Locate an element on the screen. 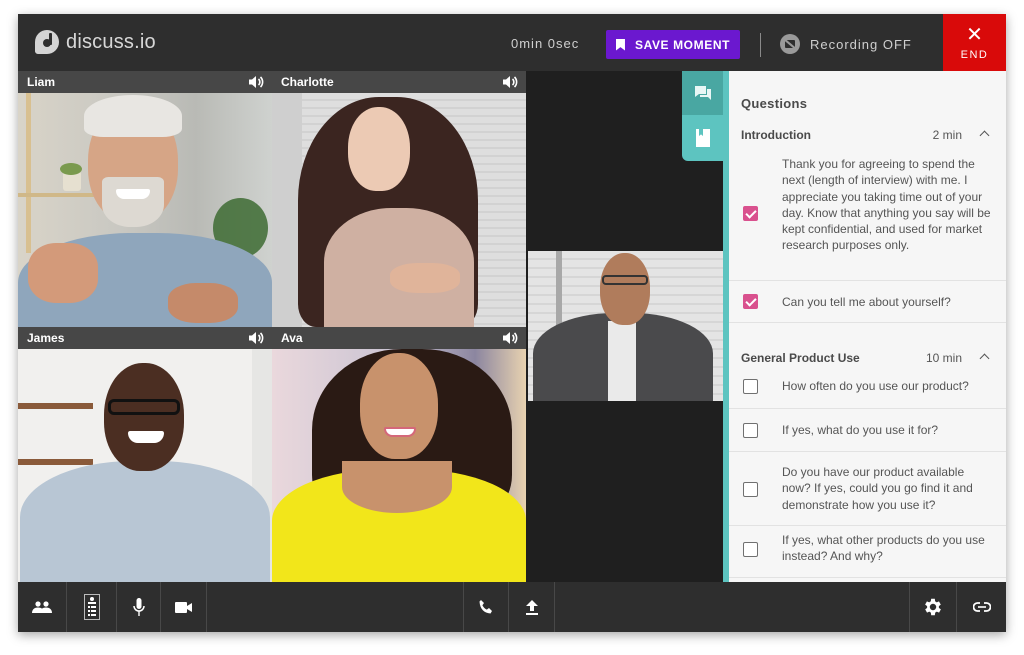 This screenshot has height=655, width=1024. video-camera-icon is located at coordinates (183, 607).